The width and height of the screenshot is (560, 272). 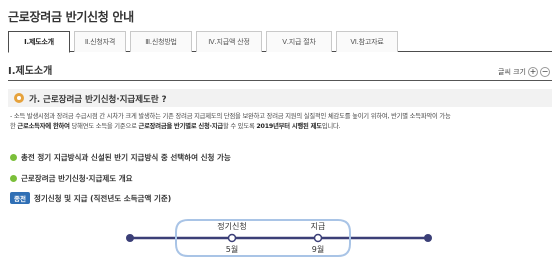 I want to click on font-size-control: 글씨 크기 + −, so click(x=524, y=72).